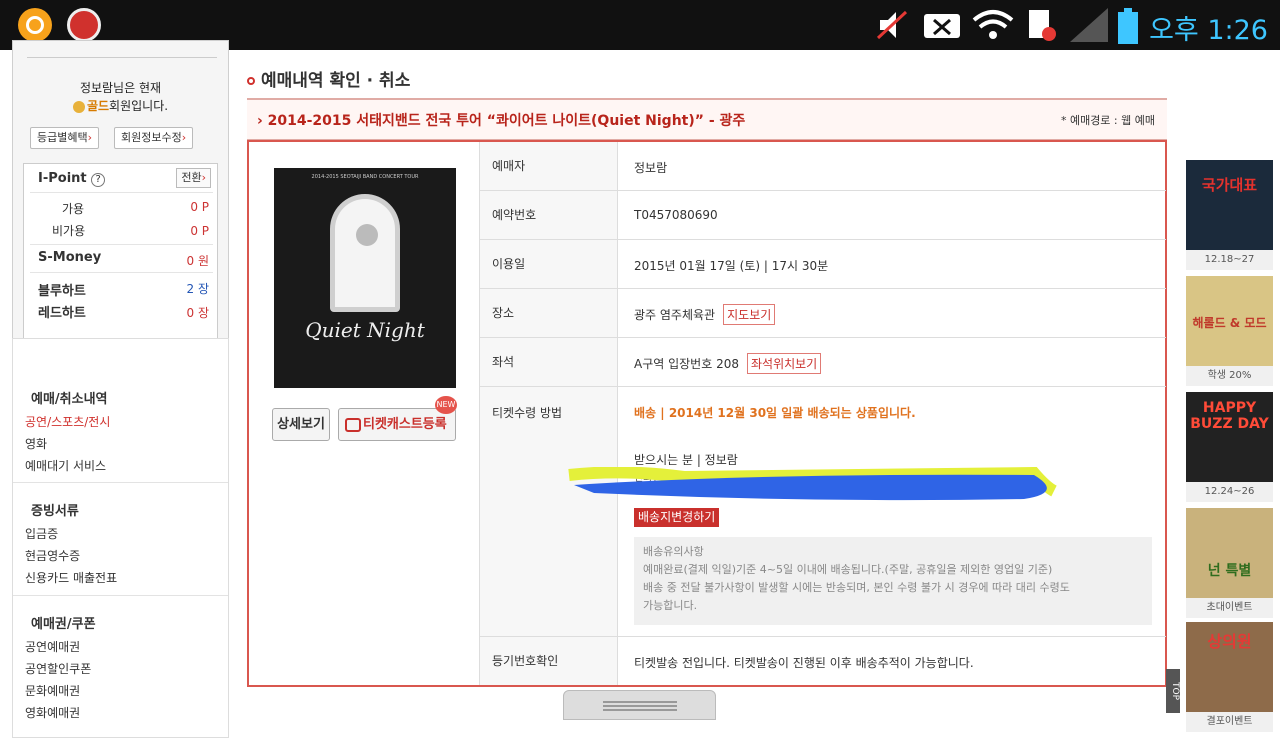  I want to click on ad-caption: 12.24~26, so click(1229, 492).